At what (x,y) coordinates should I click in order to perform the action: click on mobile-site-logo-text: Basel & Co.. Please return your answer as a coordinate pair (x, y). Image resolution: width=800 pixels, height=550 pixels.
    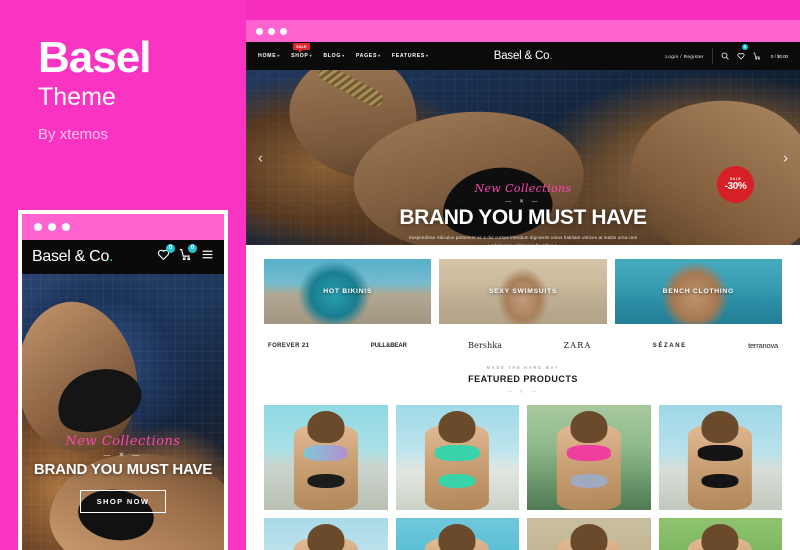
    Looking at the image, I should click on (73, 256).